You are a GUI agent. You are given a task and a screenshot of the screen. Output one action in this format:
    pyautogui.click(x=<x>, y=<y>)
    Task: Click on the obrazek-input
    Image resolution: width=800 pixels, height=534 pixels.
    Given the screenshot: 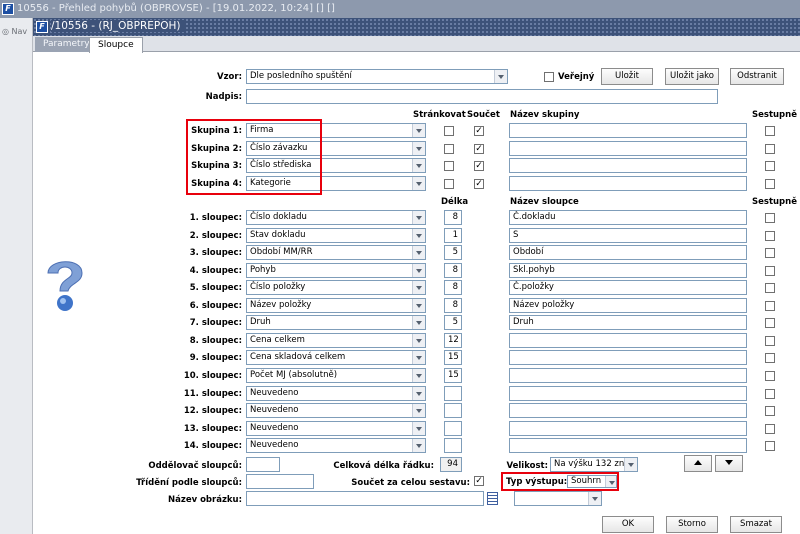 What is the action you would take?
    pyautogui.click(x=365, y=498)
    